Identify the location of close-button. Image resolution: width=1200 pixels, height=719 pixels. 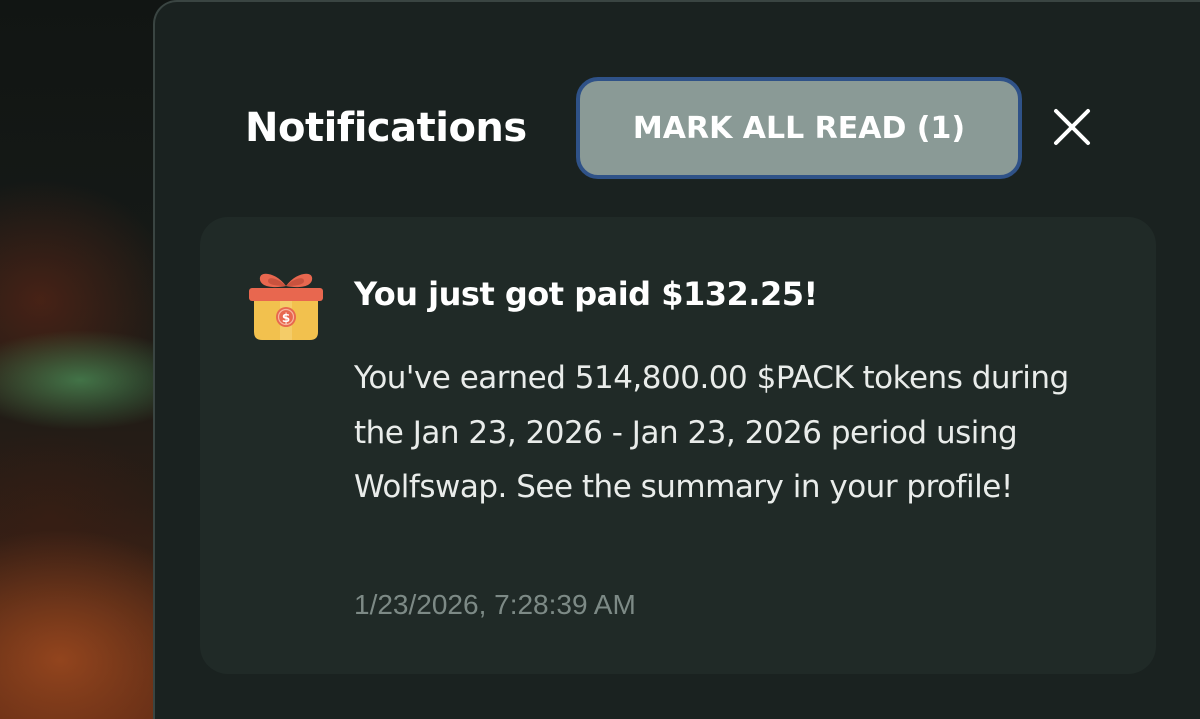
(1072, 127).